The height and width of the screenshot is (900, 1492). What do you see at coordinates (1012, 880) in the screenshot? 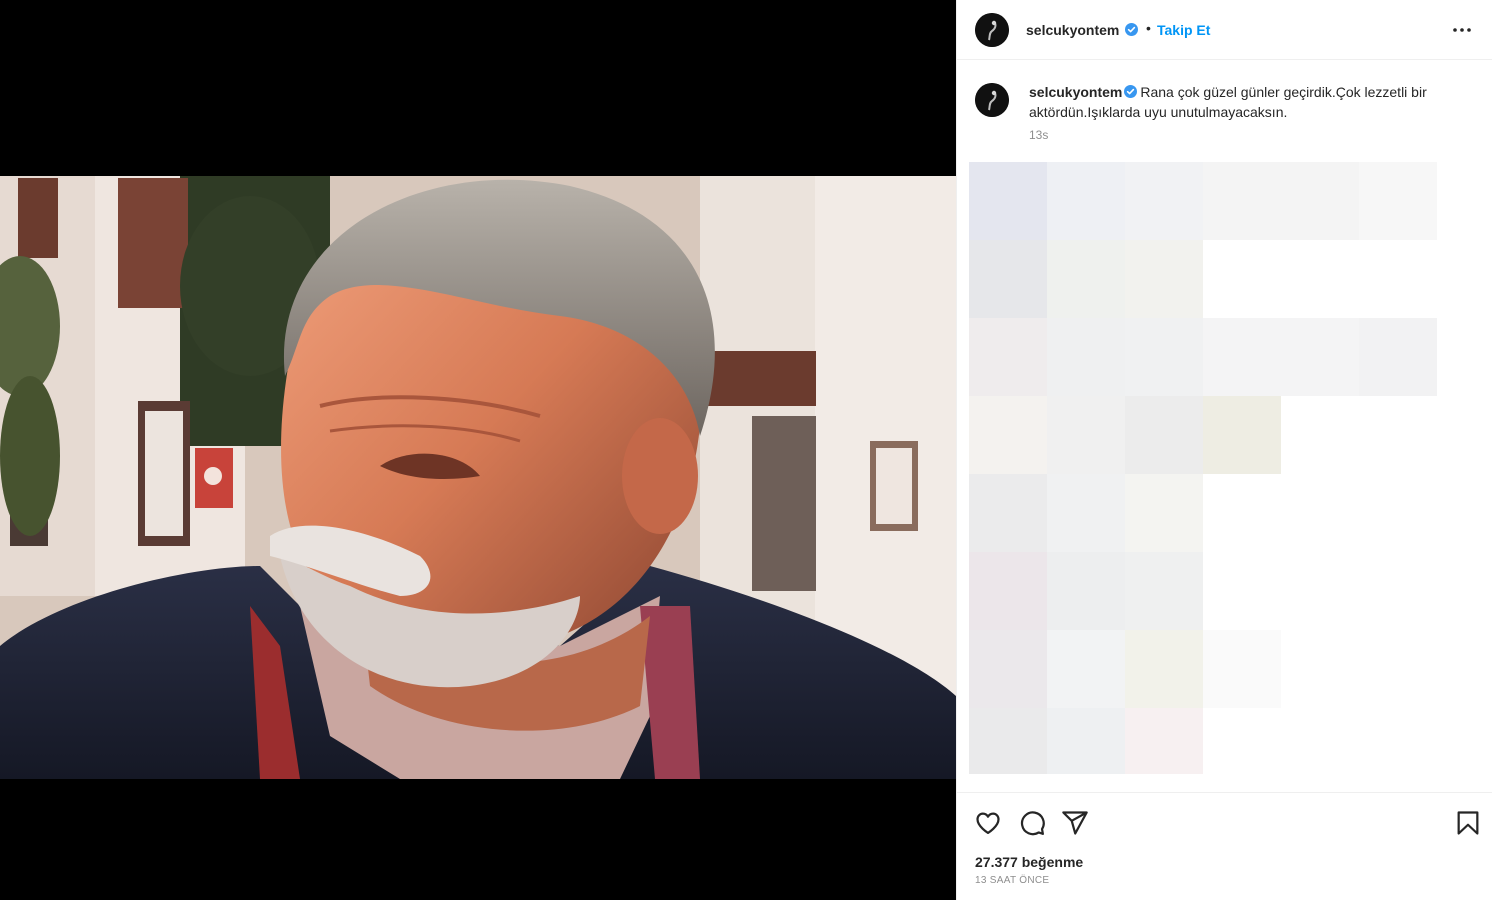
I see `post-timestamp: 13 SAAT ÖNCE` at bounding box center [1012, 880].